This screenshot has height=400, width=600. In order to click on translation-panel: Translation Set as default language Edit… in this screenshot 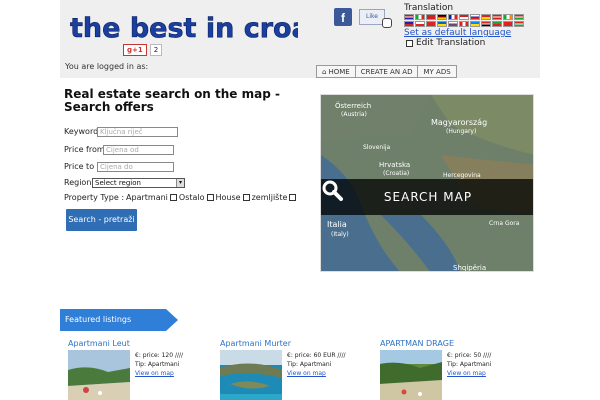, I will do `click(474, 25)`.